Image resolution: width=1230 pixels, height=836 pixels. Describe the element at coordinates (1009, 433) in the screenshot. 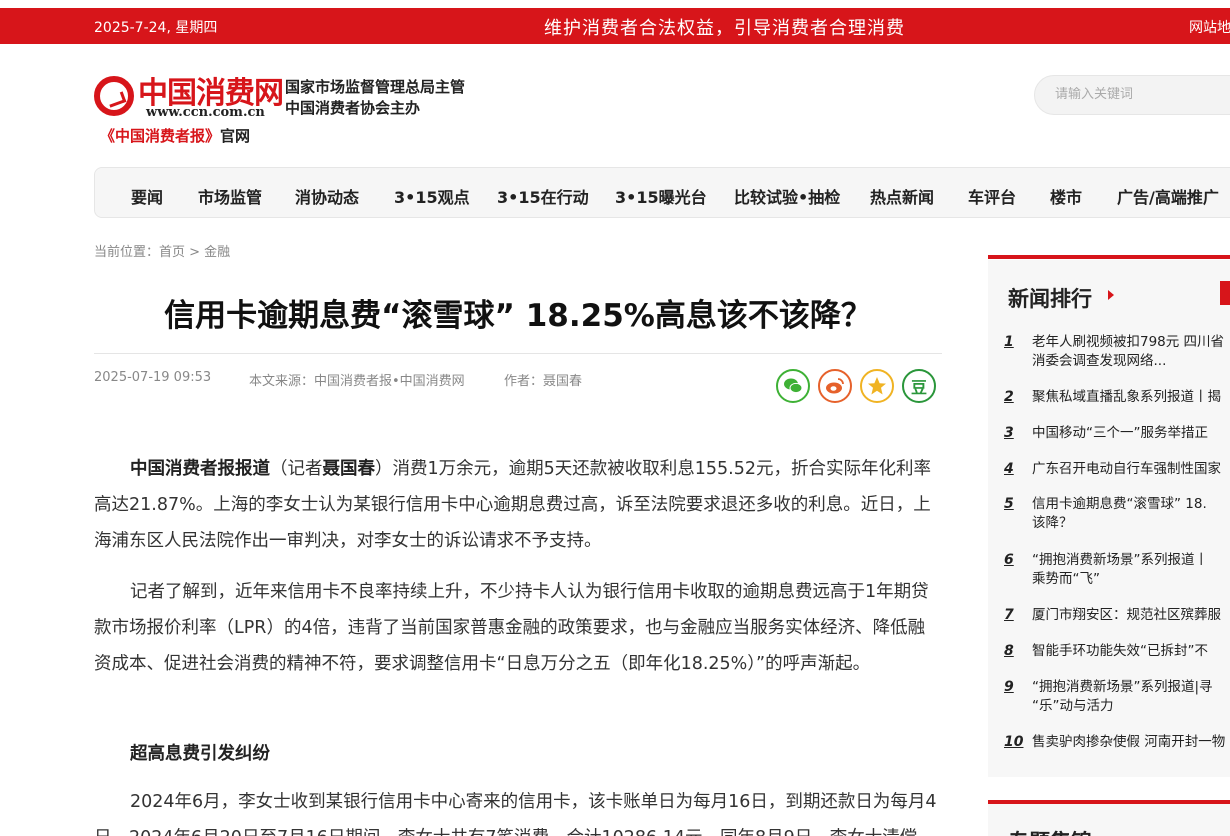

I see `ranking-number: 3` at that location.